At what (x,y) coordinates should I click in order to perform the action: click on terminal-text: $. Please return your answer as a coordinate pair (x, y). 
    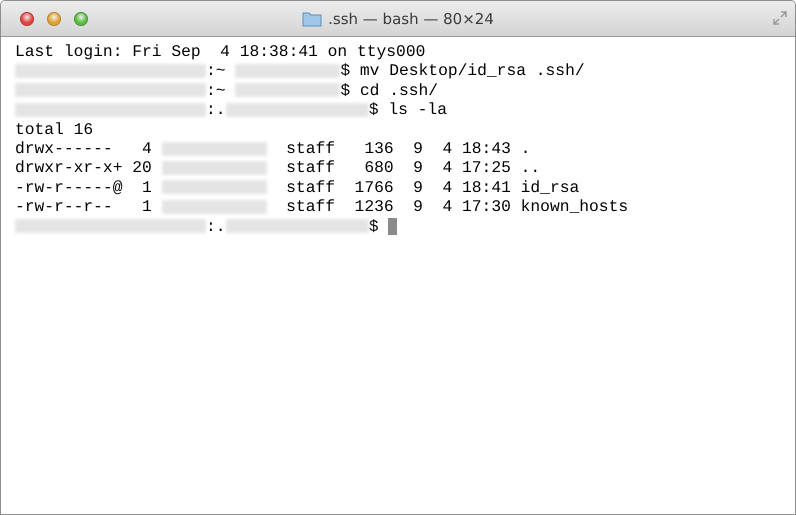
    Looking at the image, I should click on (374, 226).